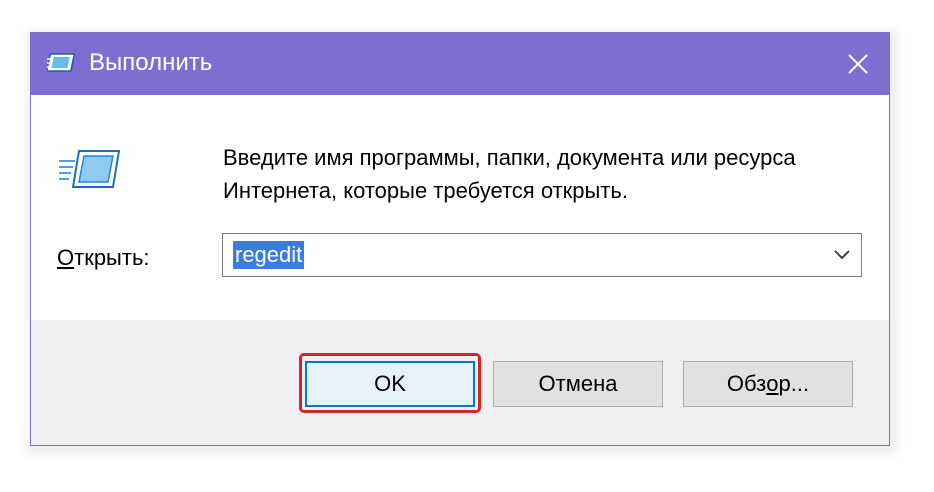  I want to click on run-app-icon, so click(61, 62).